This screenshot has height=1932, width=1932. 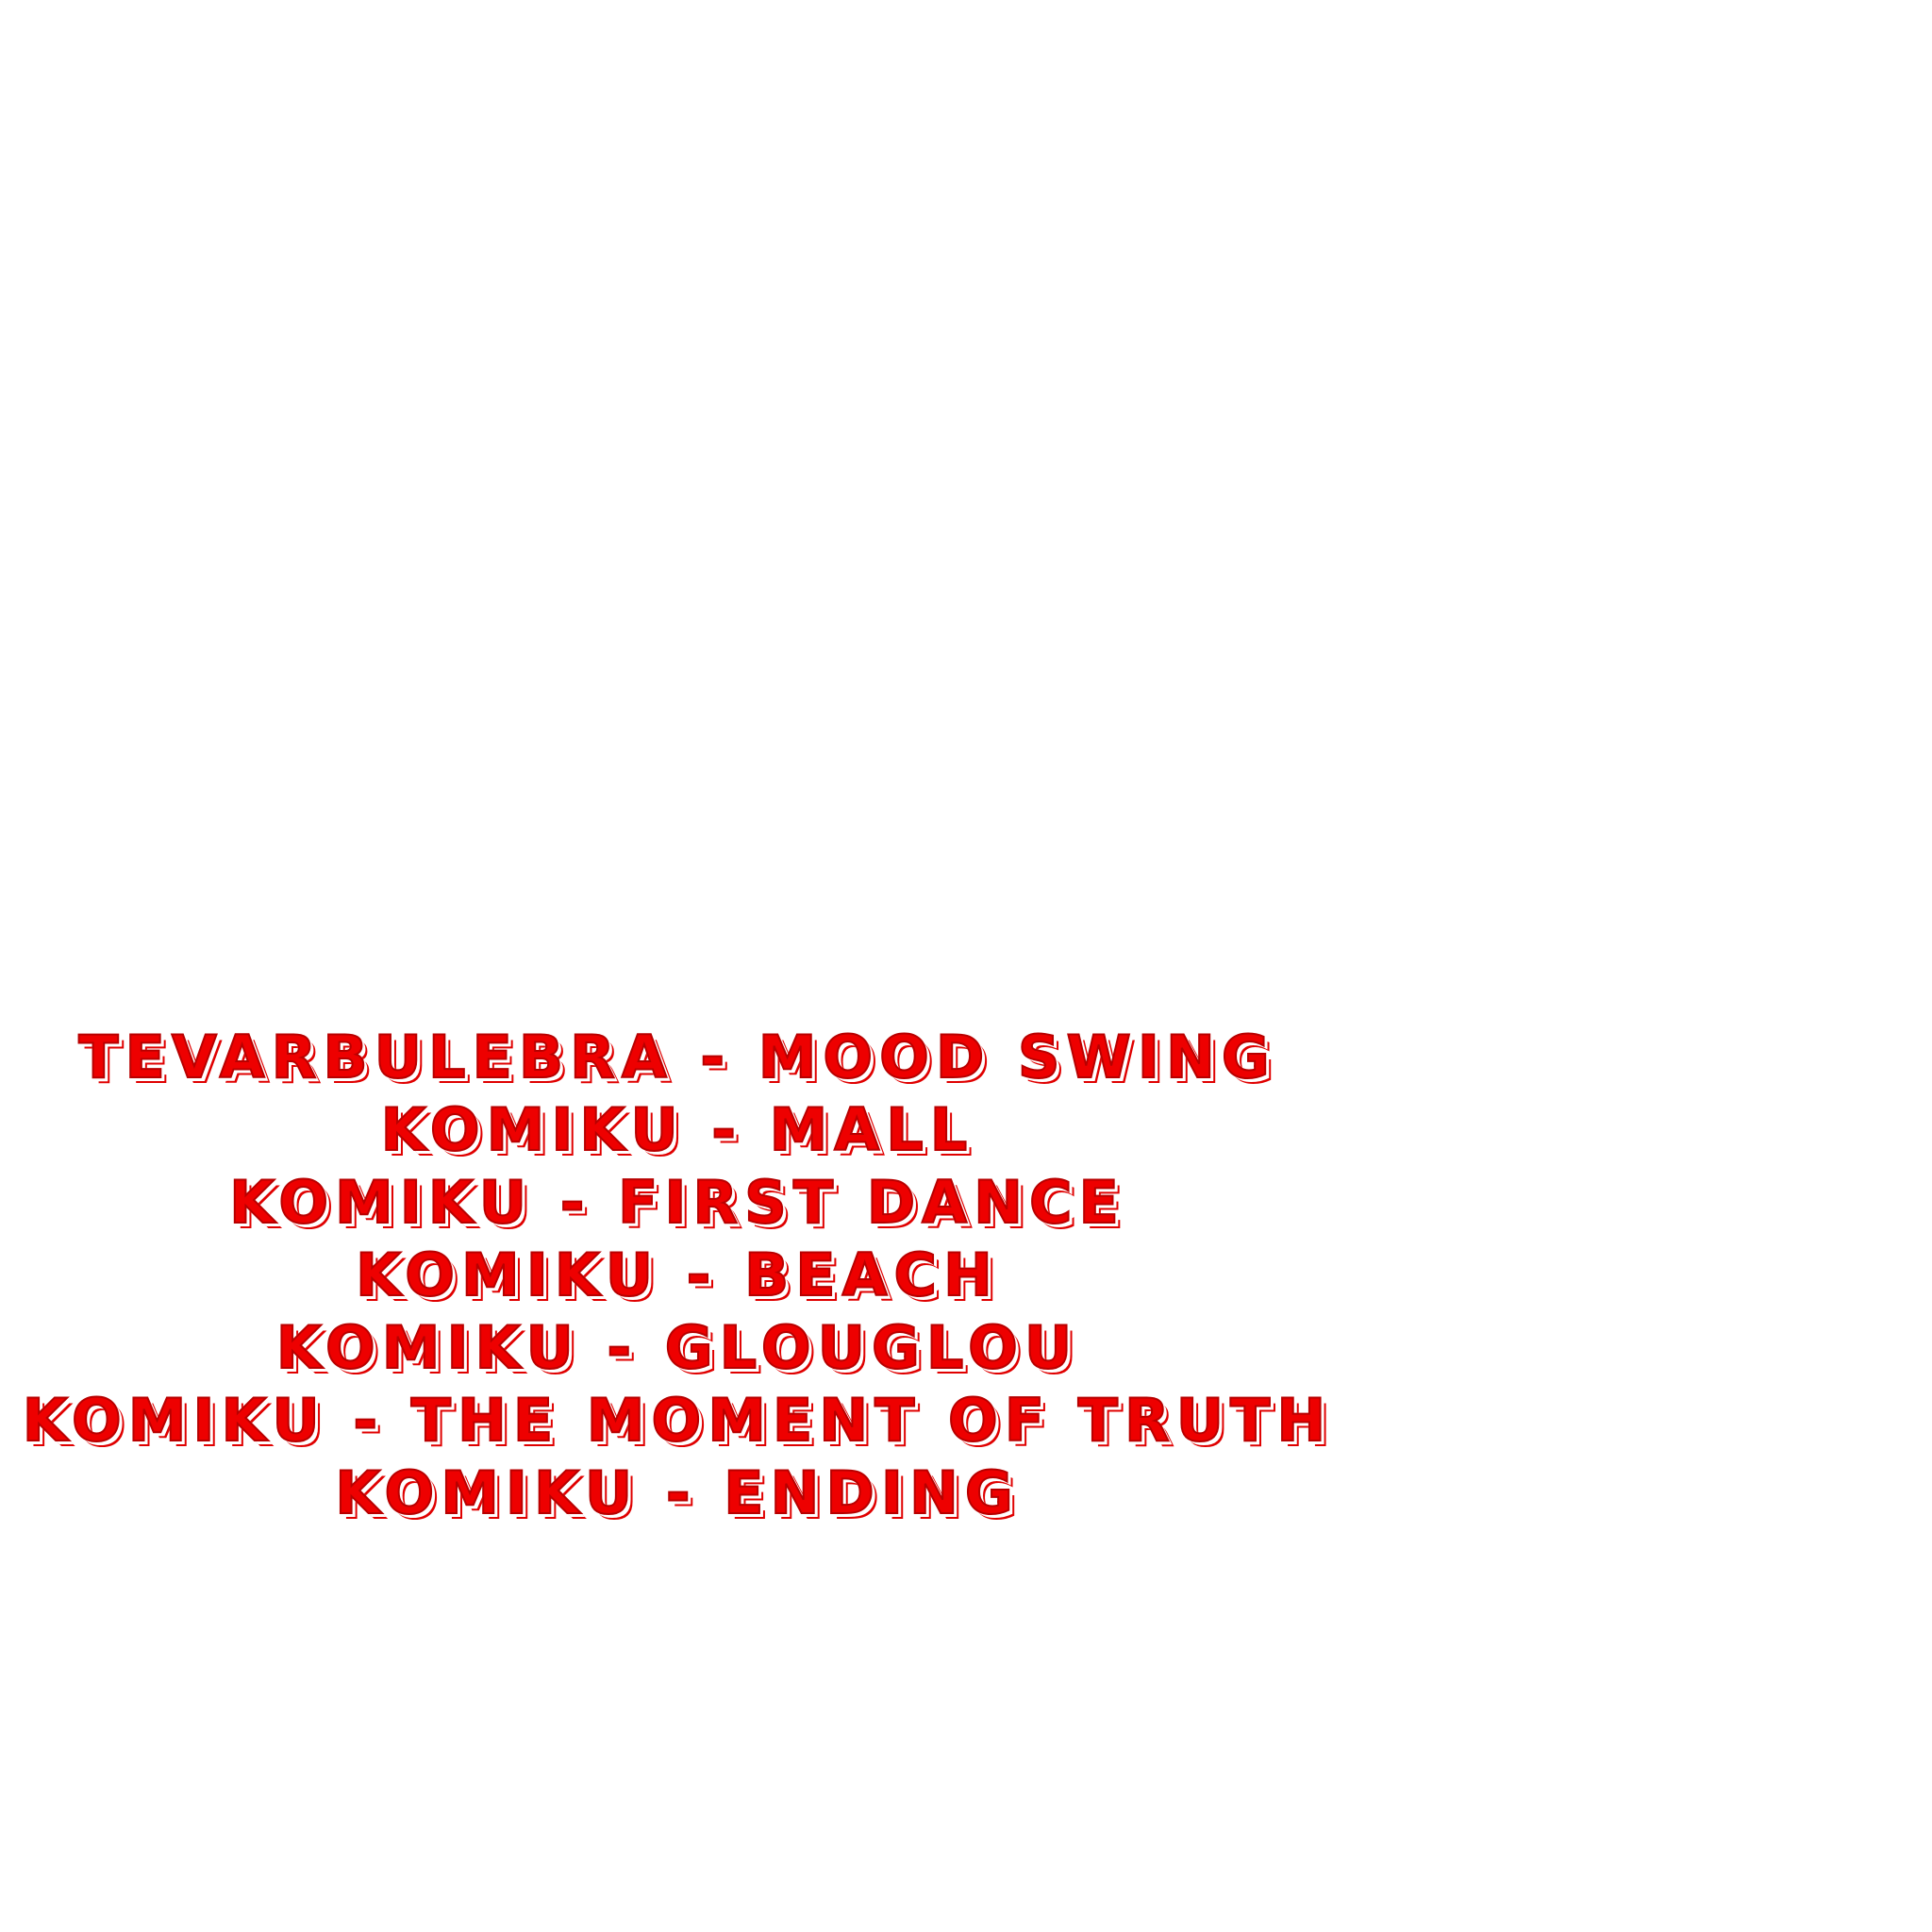 I want to click on credit-line-mall: KOMIKU - MALL, so click(x=677, y=1130).